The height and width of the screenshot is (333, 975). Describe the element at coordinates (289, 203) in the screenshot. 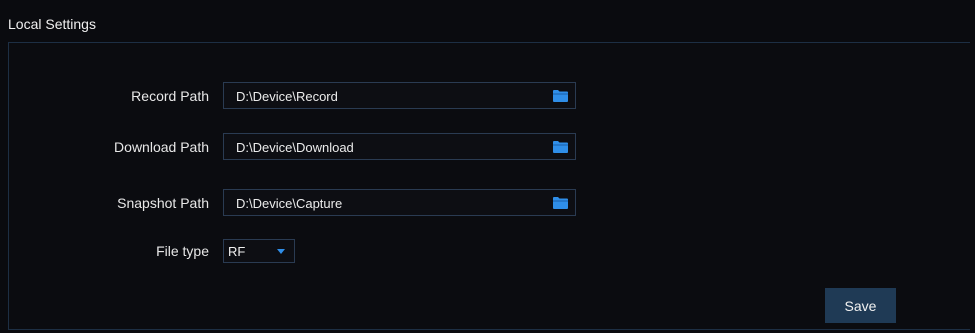

I see `snapshot-path-value: D:\Device\Capture` at that location.